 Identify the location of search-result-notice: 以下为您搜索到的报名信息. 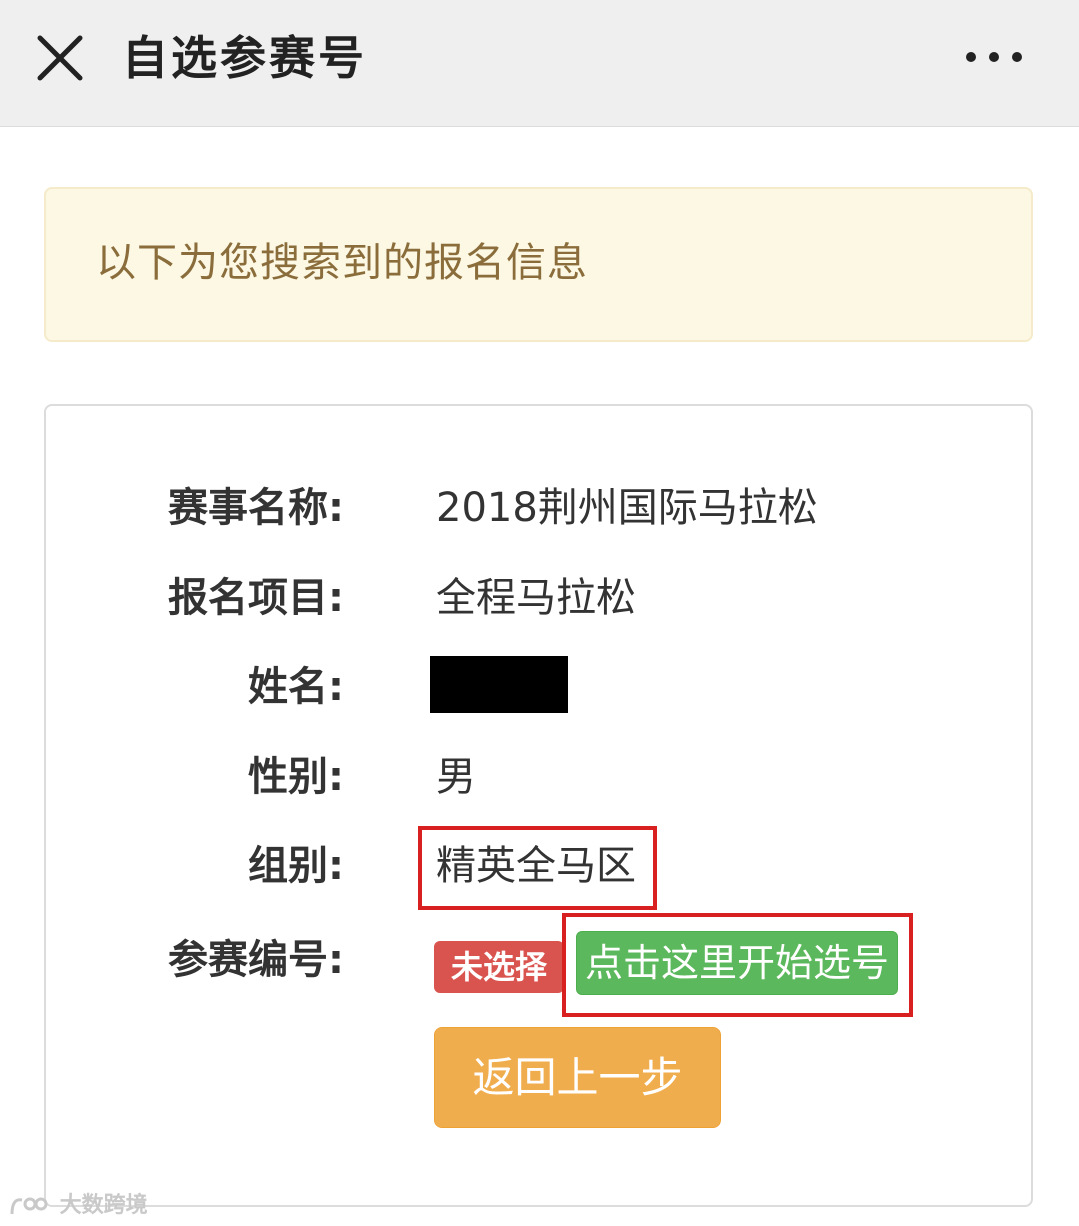
(538, 264).